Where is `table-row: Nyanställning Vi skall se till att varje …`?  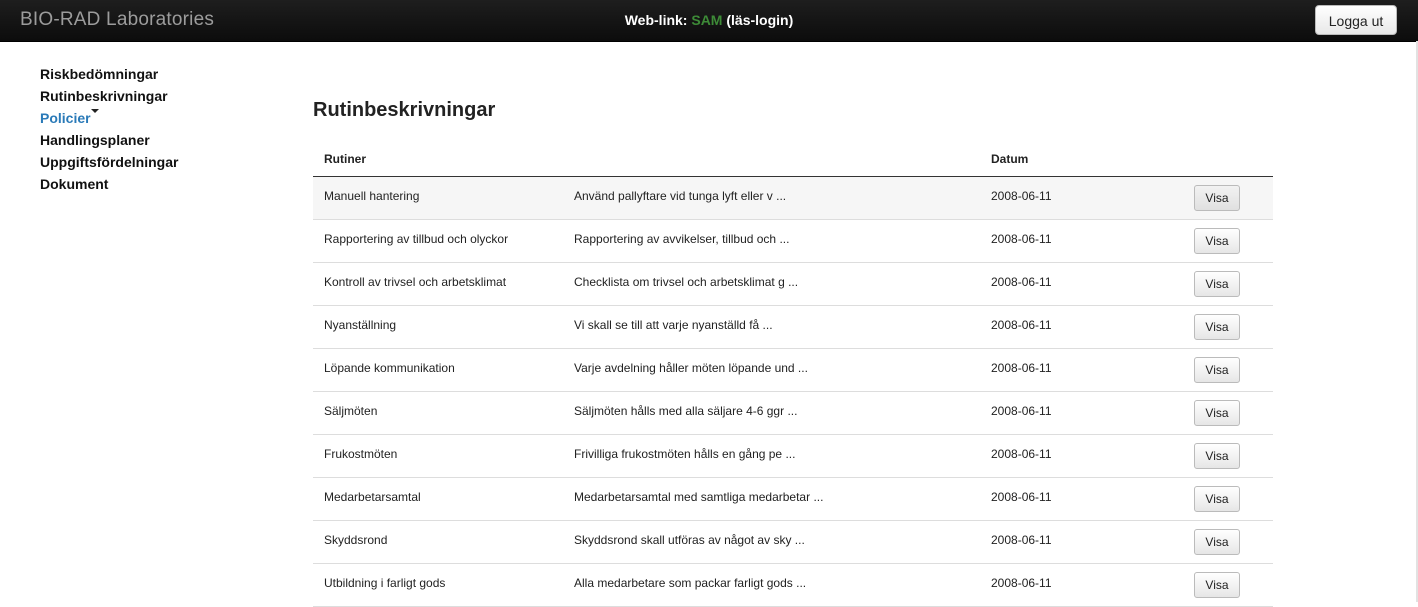 table-row: Nyanställning Vi skall se till att varje … is located at coordinates (793, 327).